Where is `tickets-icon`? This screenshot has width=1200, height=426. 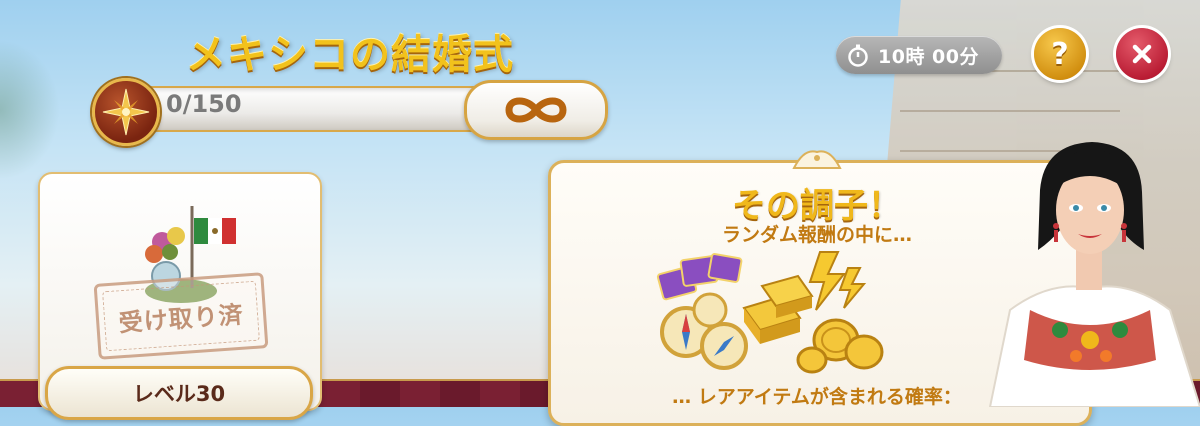
tickets-icon is located at coordinates (699, 277).